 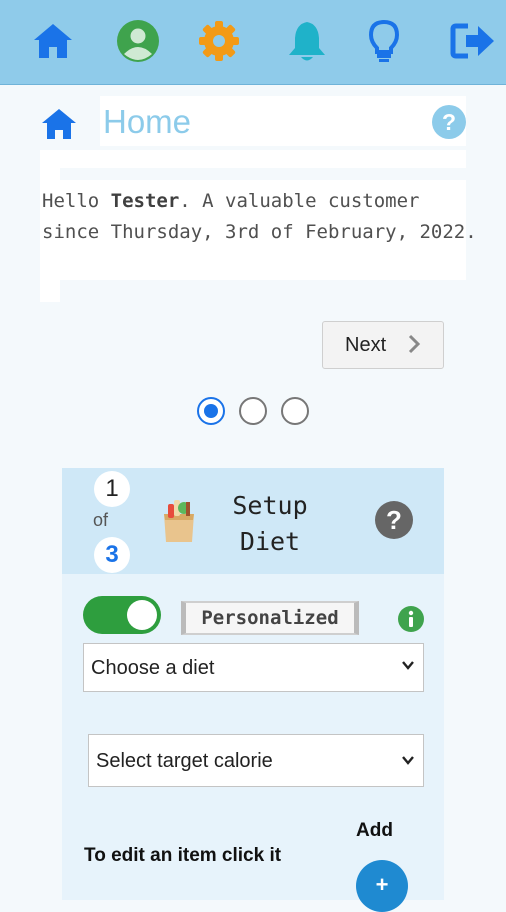 I want to click on next-button-label: Next, so click(x=366, y=345).